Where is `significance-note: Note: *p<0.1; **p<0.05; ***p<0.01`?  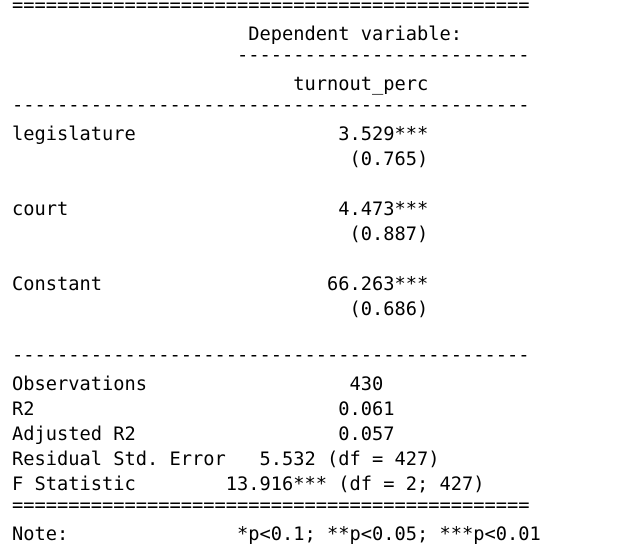 significance-note: Note: *p<0.1; **p<0.05; ***p<0.01 is located at coordinates (276, 534).